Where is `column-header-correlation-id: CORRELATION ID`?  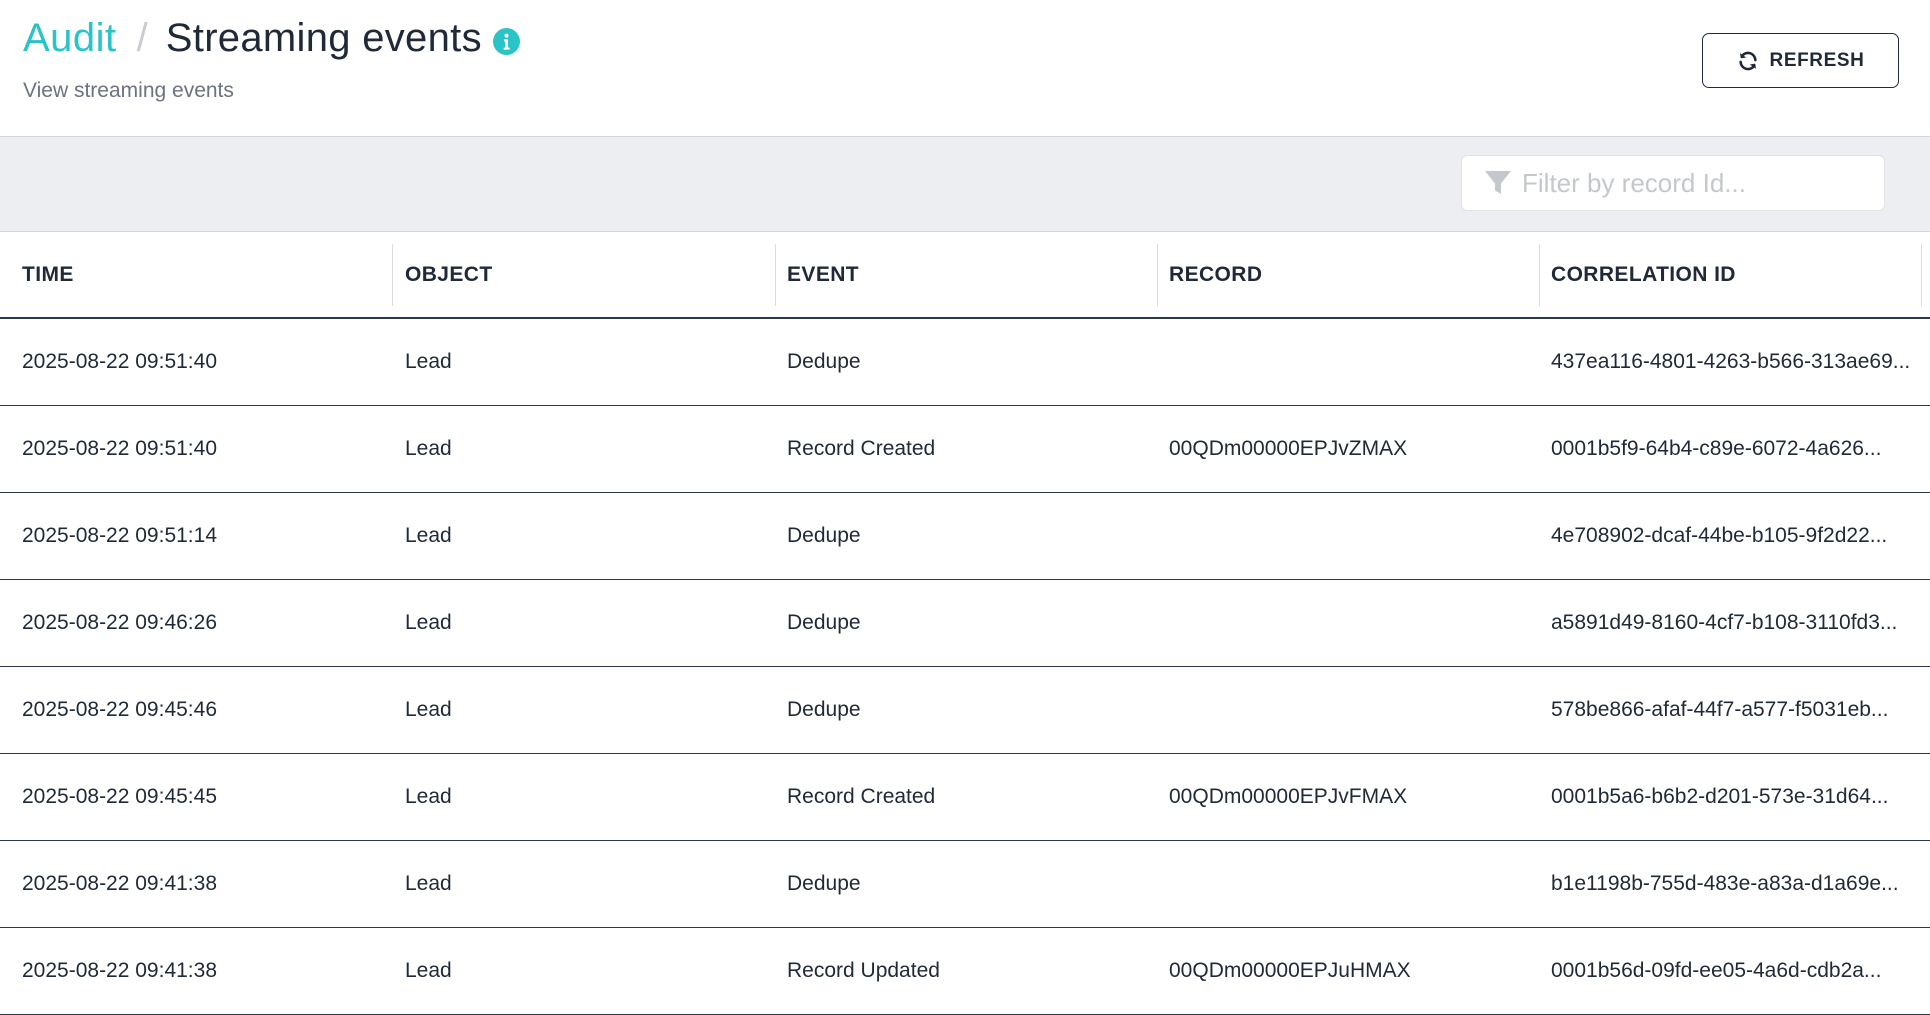
column-header-correlation-id: CORRELATION ID is located at coordinates (1643, 274).